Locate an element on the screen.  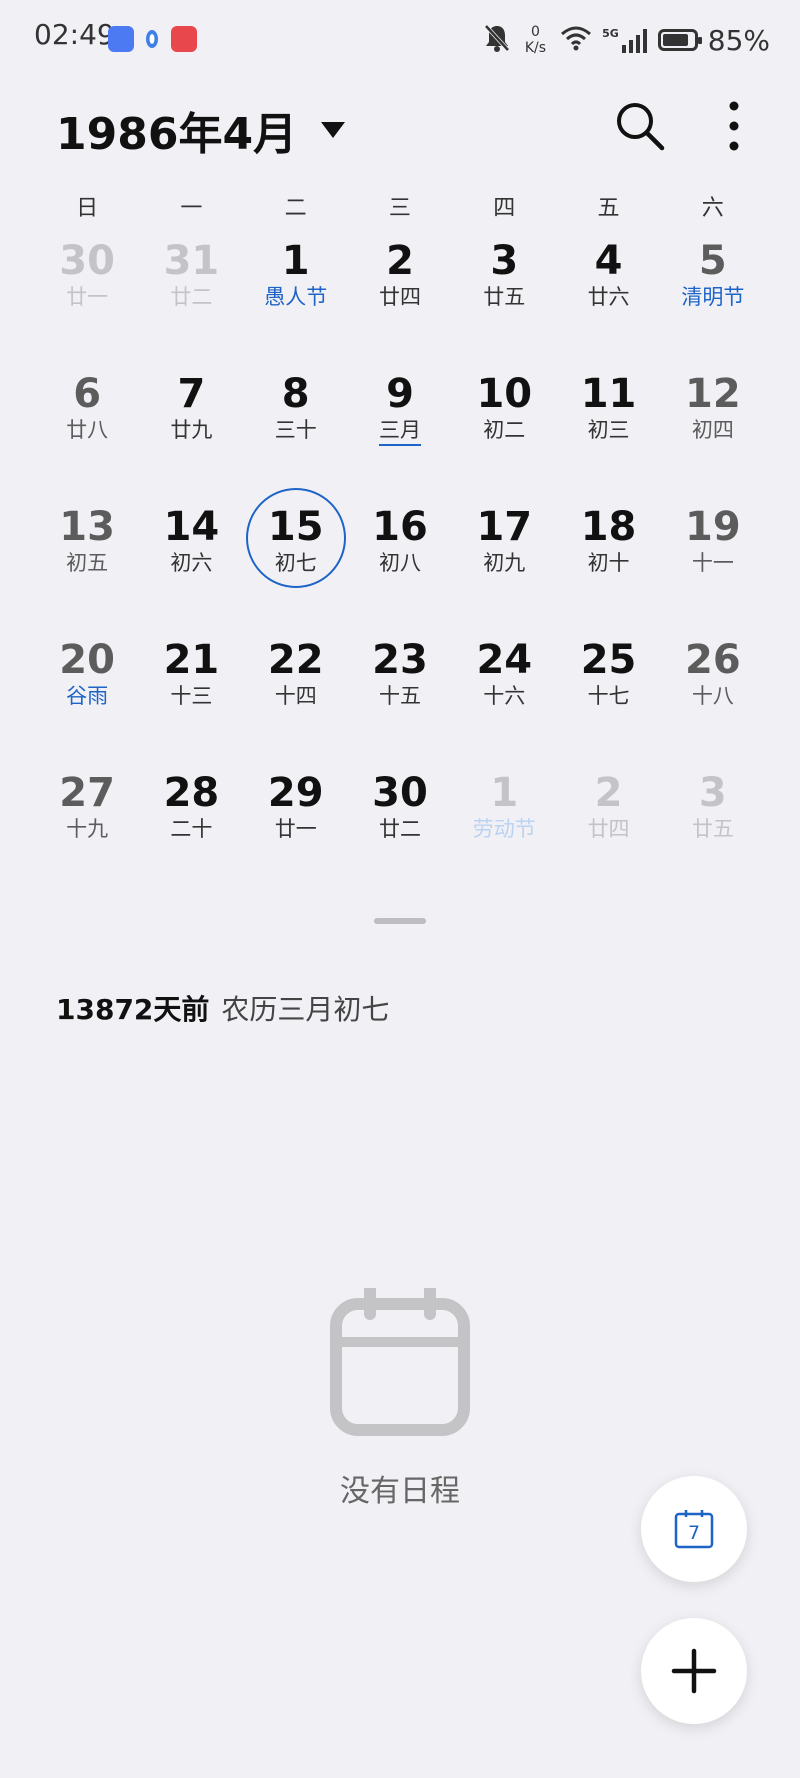
day-cell: 21 十三 is located at coordinates (191, 703).